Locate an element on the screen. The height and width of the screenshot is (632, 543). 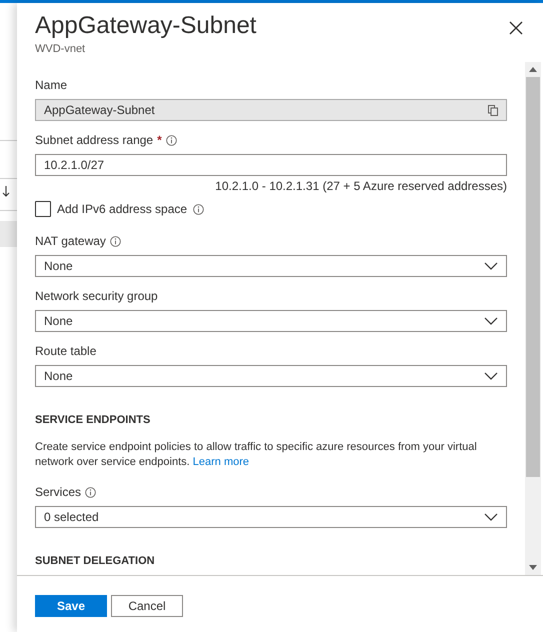
sort-icon is located at coordinates (6, 191).